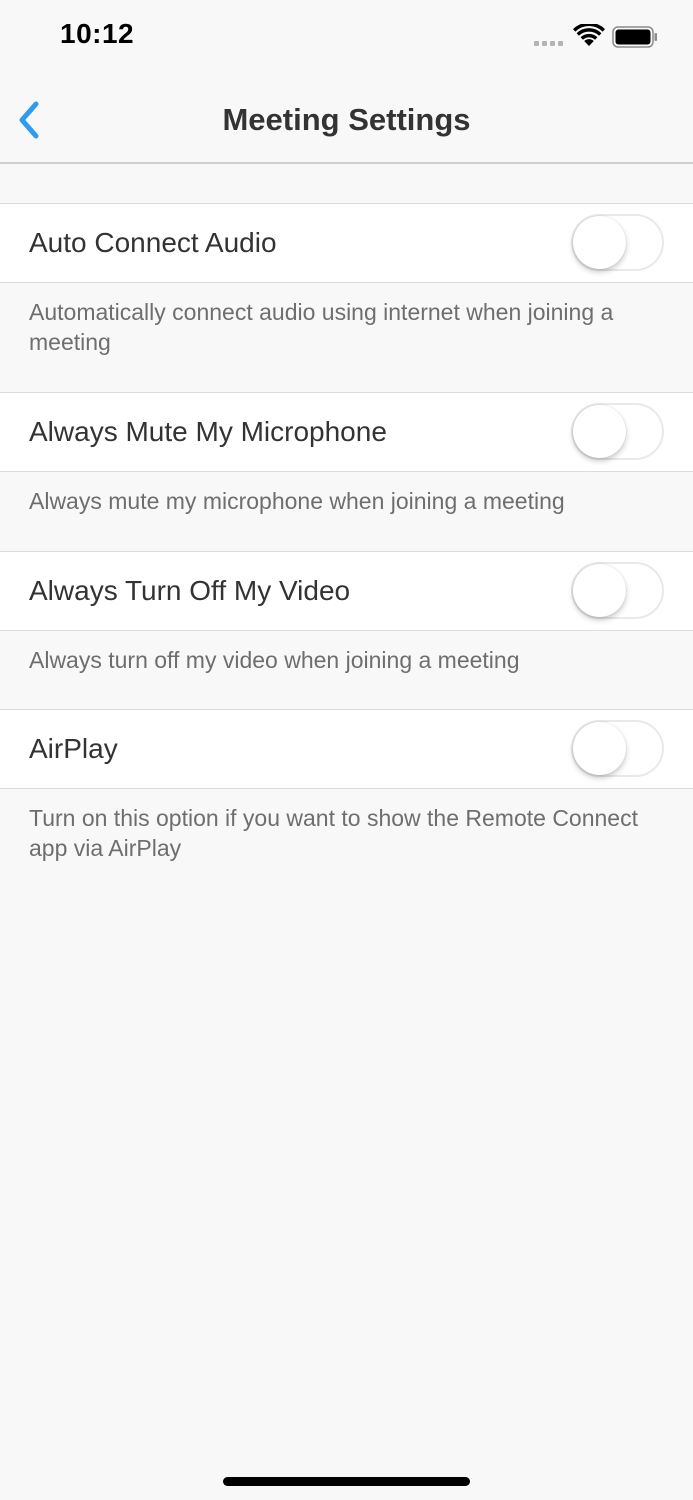 This screenshot has height=1500, width=693. I want to click on setting-label: Always Mute My Microphone, so click(208, 431).